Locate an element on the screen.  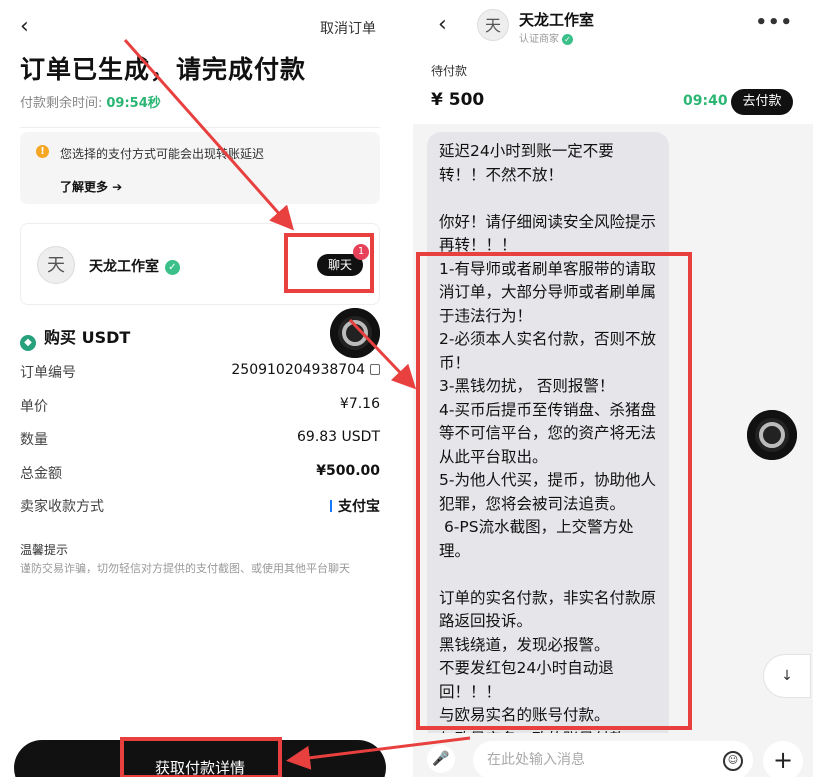
message-input-bar: 🎤 在此处输入消息 ☺ + is located at coordinates (613, 755).